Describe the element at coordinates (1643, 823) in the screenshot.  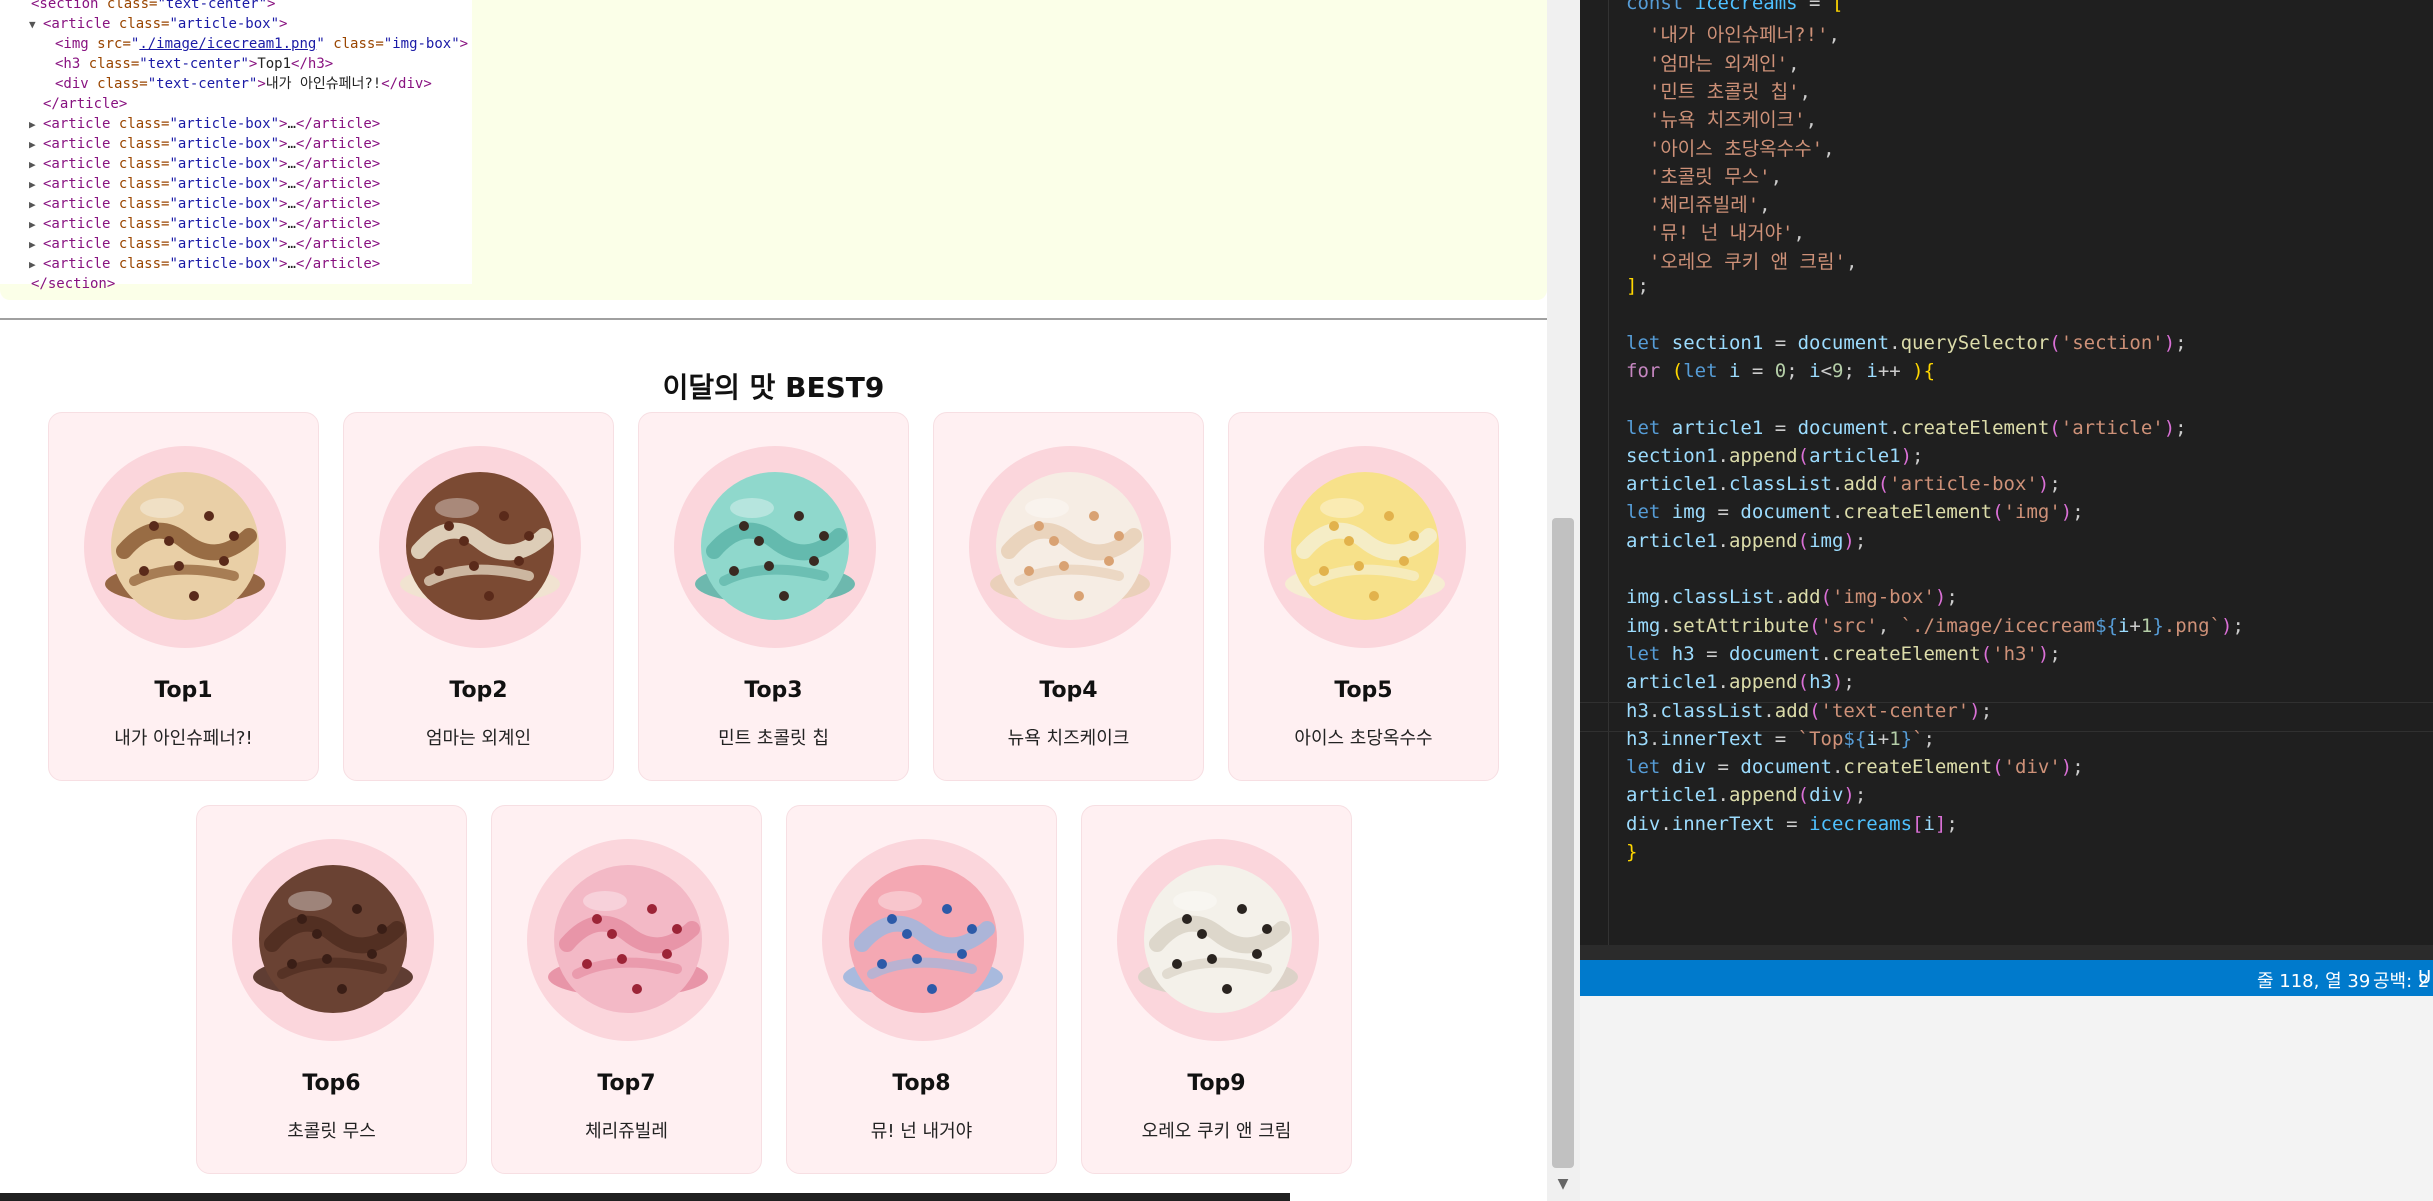
I see `code-token: div` at that location.